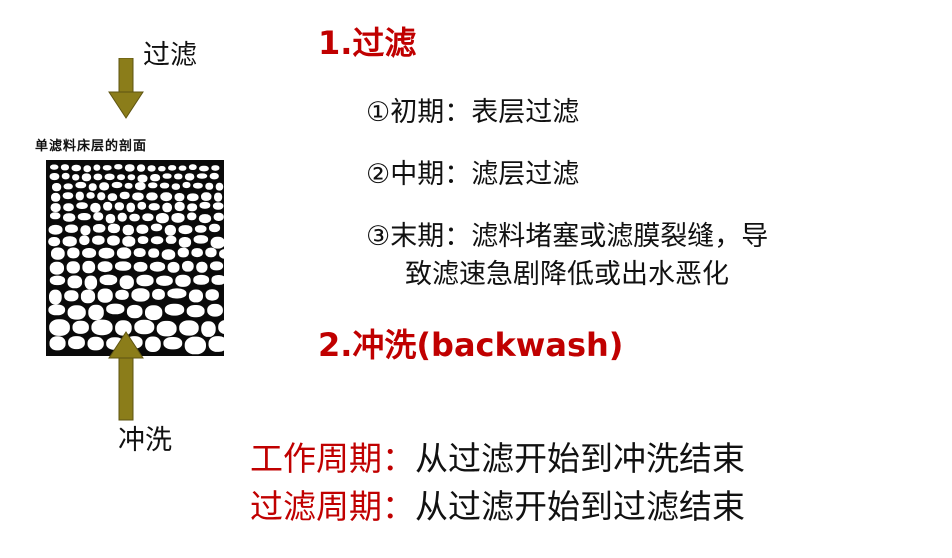 This screenshot has height=558, width=952. I want to click on filter-bed-cross-section, so click(140, 258).